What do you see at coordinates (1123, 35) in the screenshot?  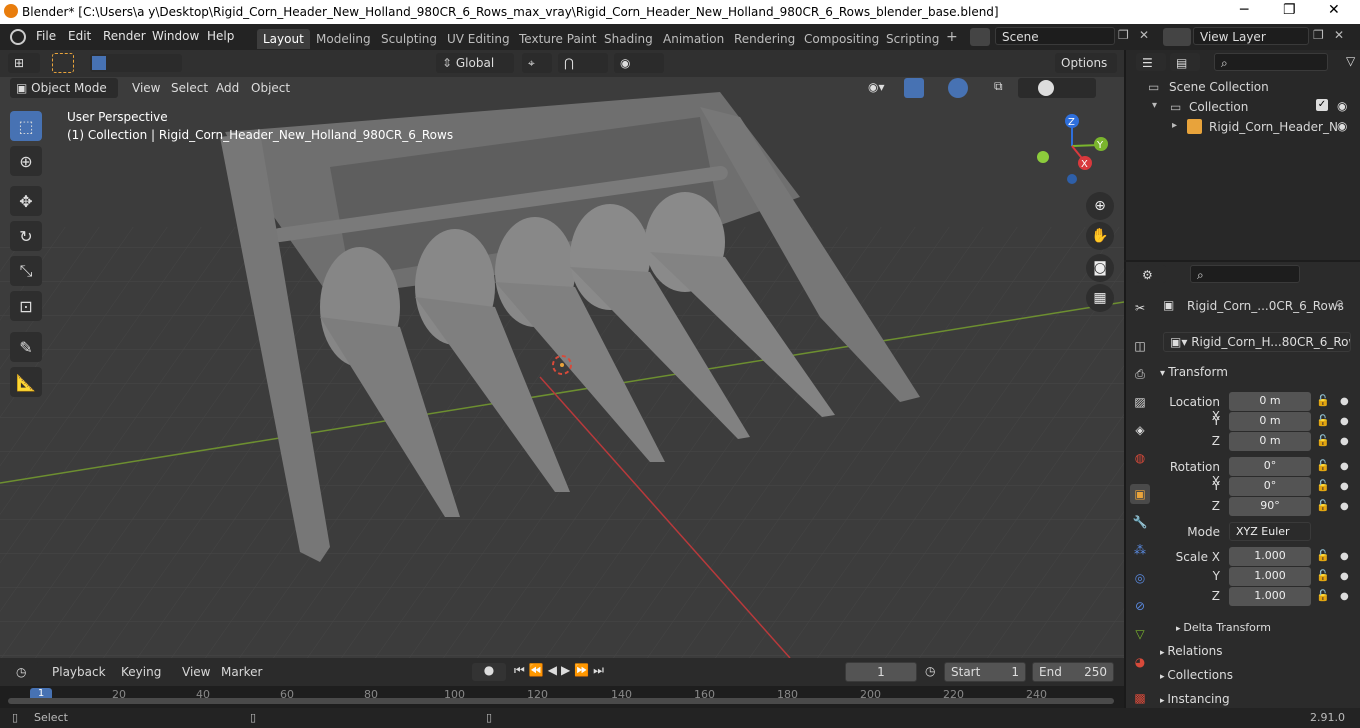 I see `new-scene-icon: ❐` at bounding box center [1123, 35].